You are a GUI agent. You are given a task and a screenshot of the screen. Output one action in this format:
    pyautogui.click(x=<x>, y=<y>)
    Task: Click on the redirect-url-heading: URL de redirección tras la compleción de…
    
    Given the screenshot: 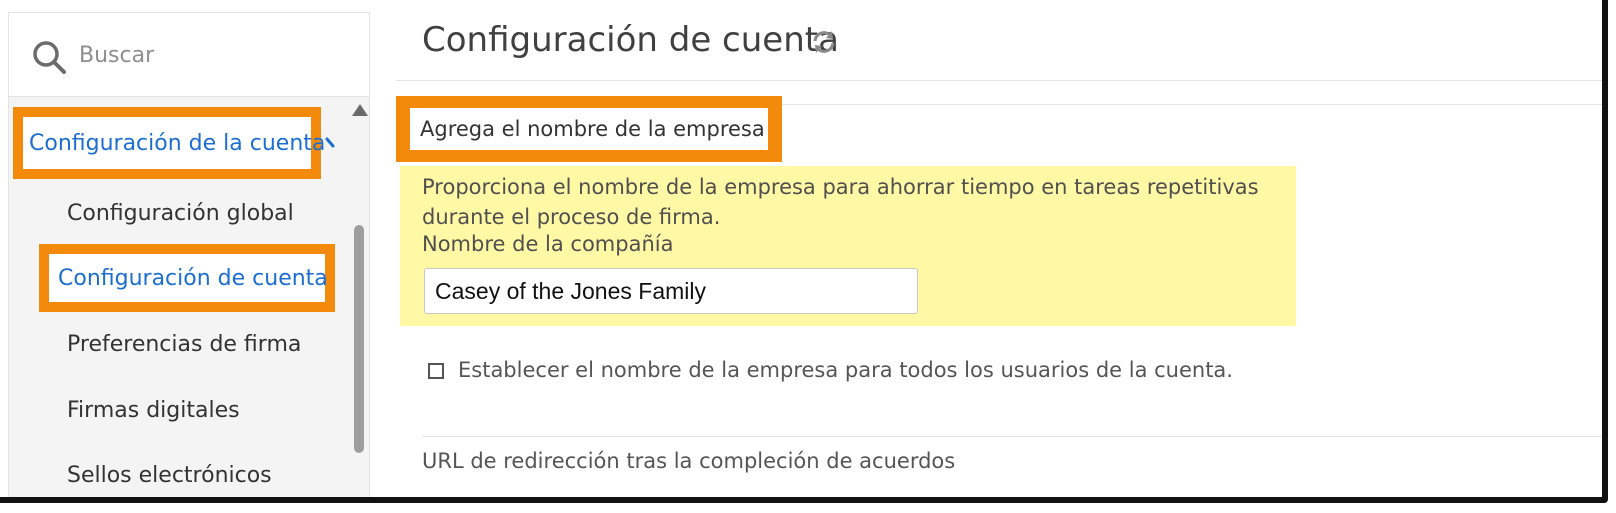 What is the action you would take?
    pyautogui.click(x=689, y=461)
    